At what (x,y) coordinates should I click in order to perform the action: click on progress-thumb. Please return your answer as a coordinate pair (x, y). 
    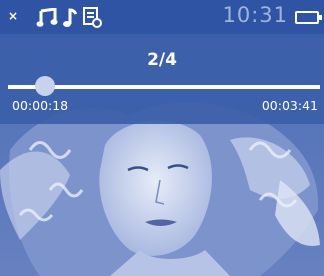
    Looking at the image, I should click on (45, 86).